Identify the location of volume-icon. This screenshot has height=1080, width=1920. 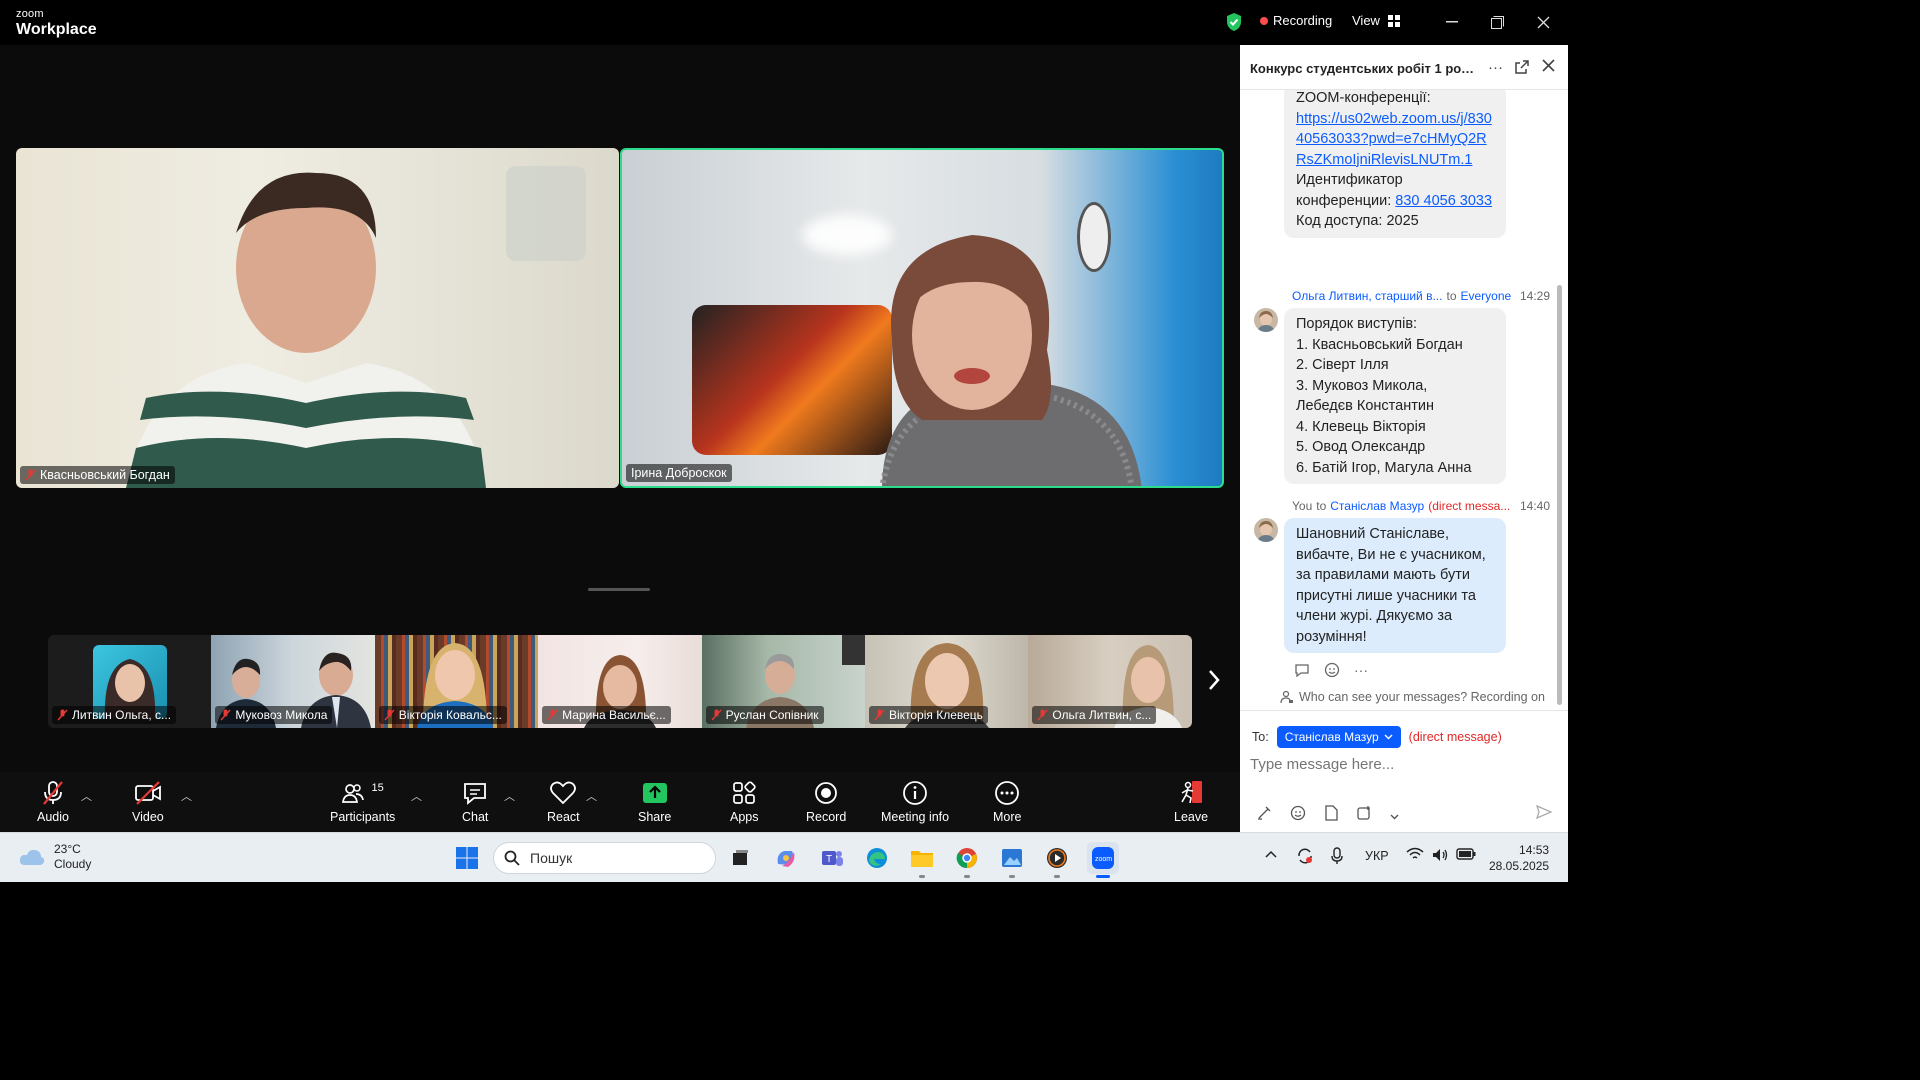
(1440, 856).